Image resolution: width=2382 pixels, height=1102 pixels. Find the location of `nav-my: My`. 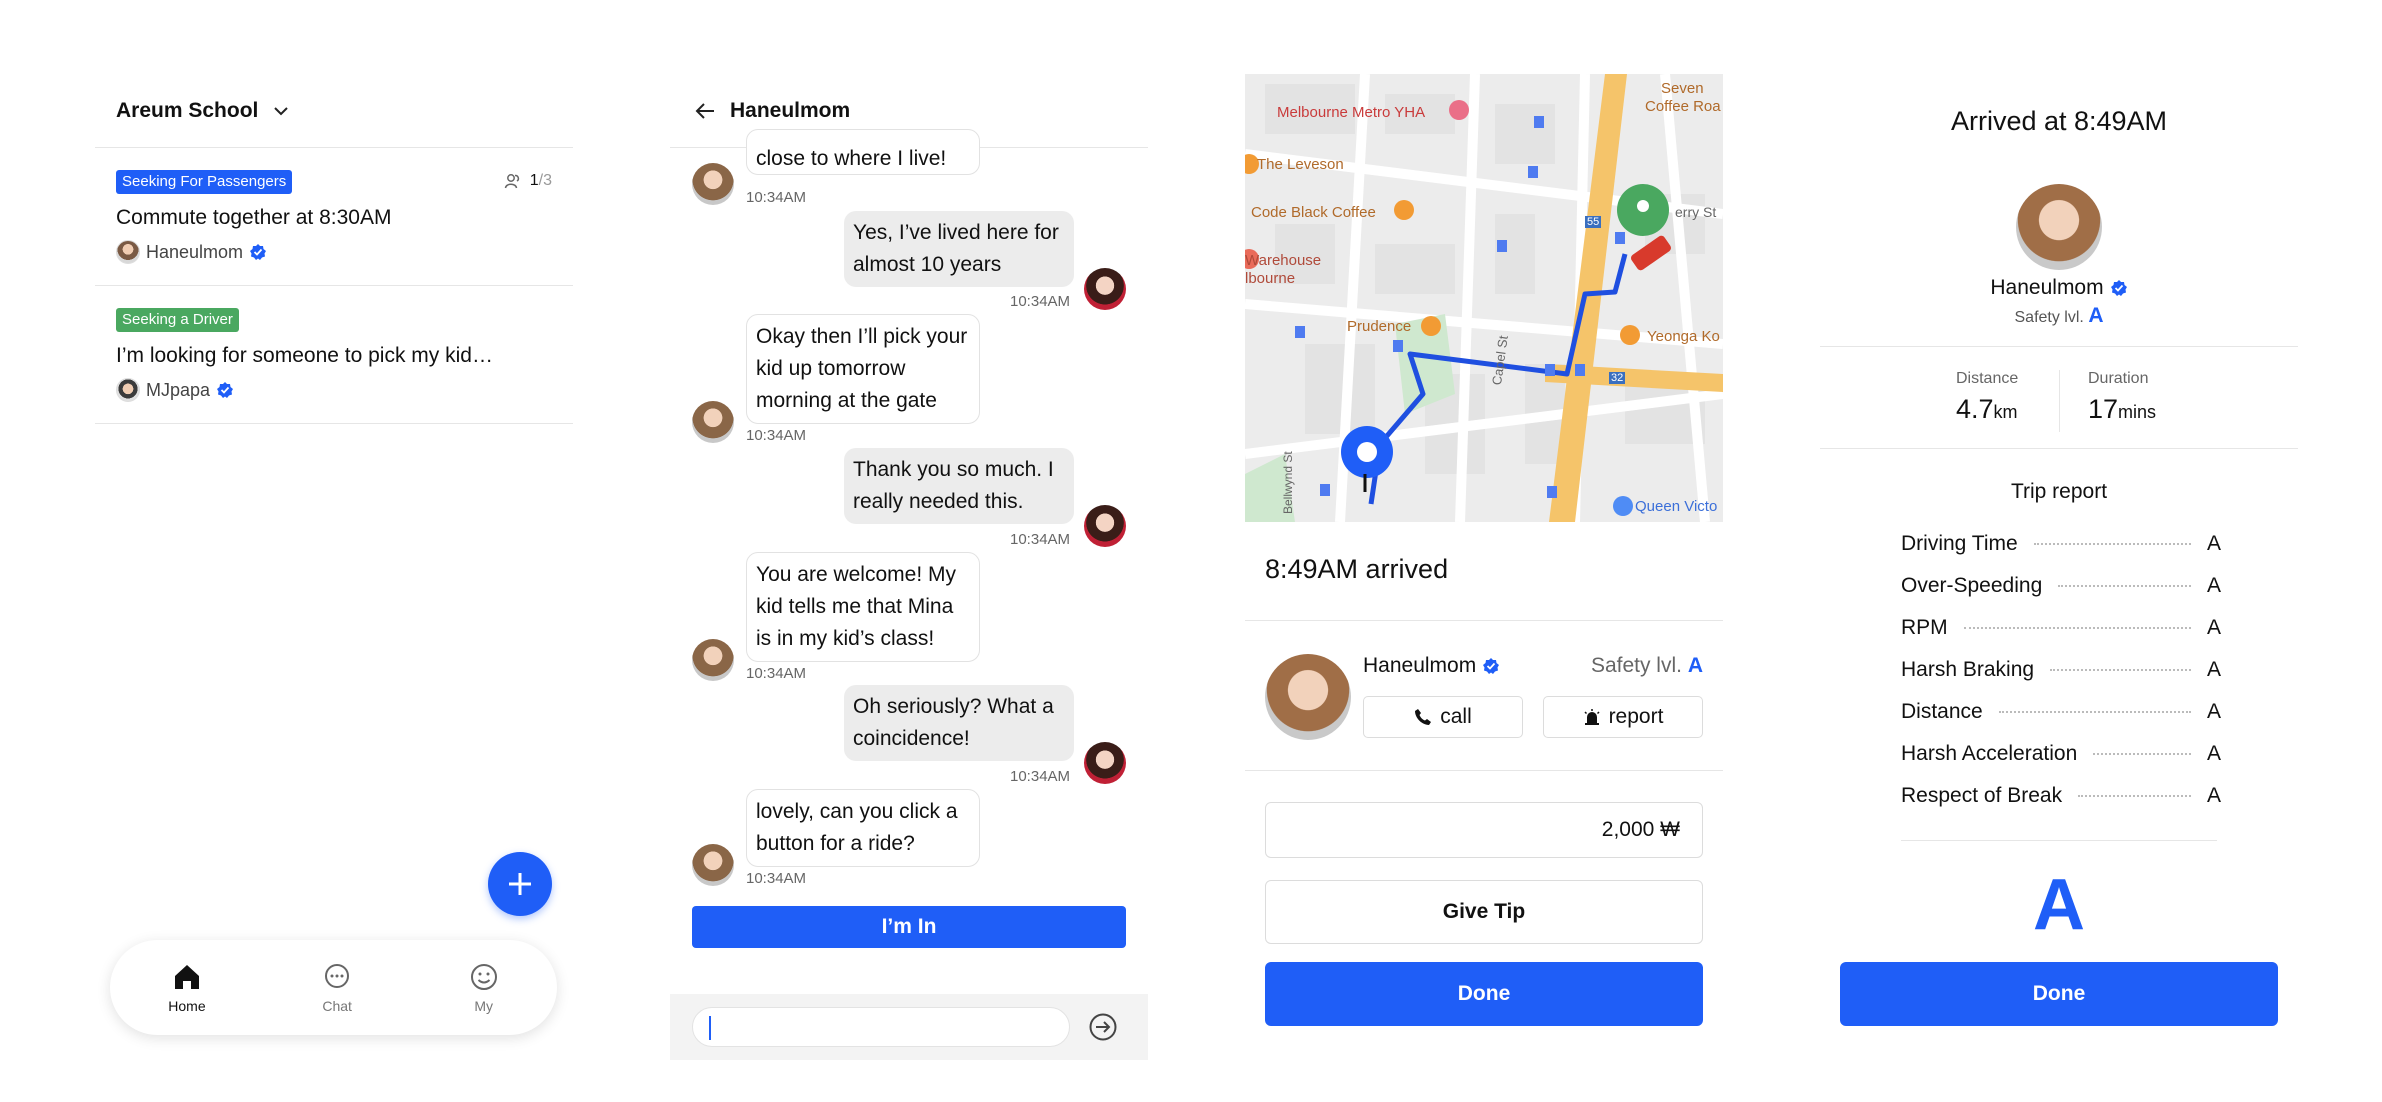

nav-my: My is located at coordinates (484, 988).